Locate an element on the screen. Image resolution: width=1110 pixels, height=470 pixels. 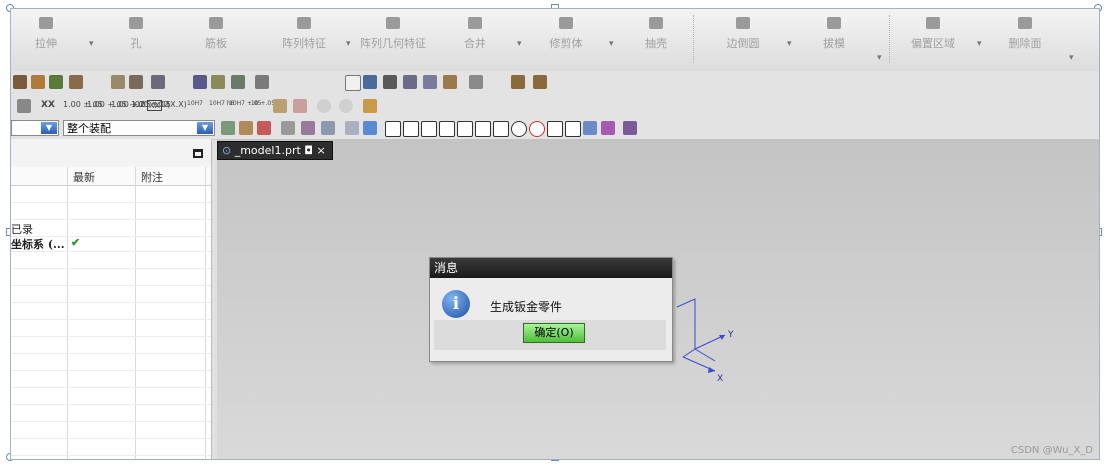
sketch-icon is located at coordinates (20, 82).